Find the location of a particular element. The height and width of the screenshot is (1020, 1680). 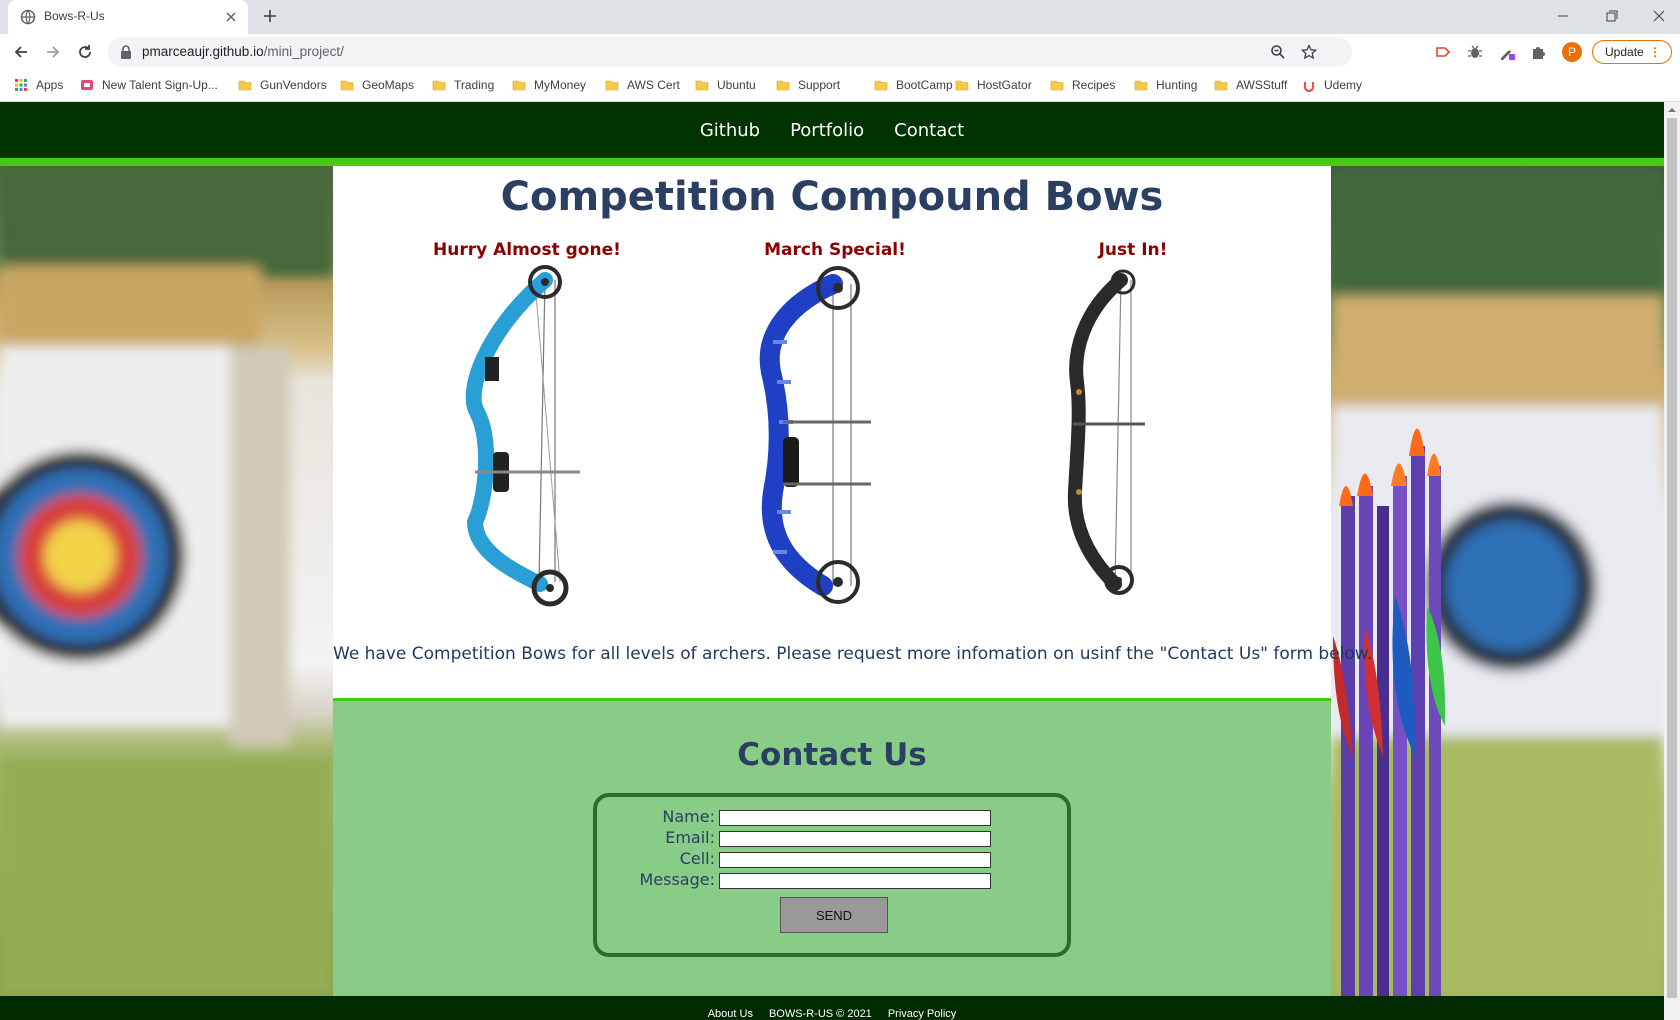

contact-form: Name: Email: Cell: Message: SEND is located at coordinates (832, 875).